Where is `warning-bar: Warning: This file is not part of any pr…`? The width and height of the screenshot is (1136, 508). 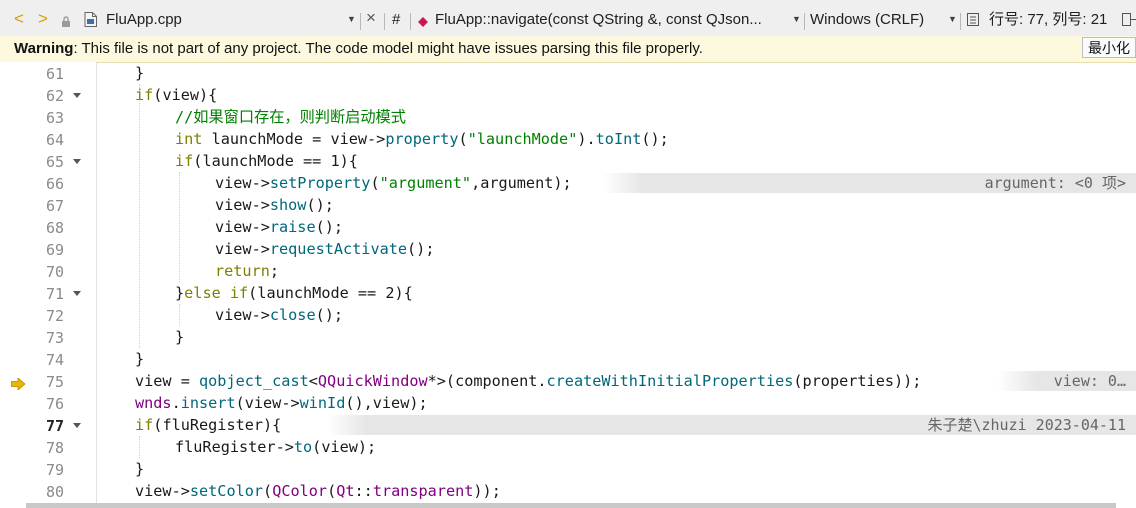
warning-bar: Warning: This file is not part of any pr… is located at coordinates (568, 49).